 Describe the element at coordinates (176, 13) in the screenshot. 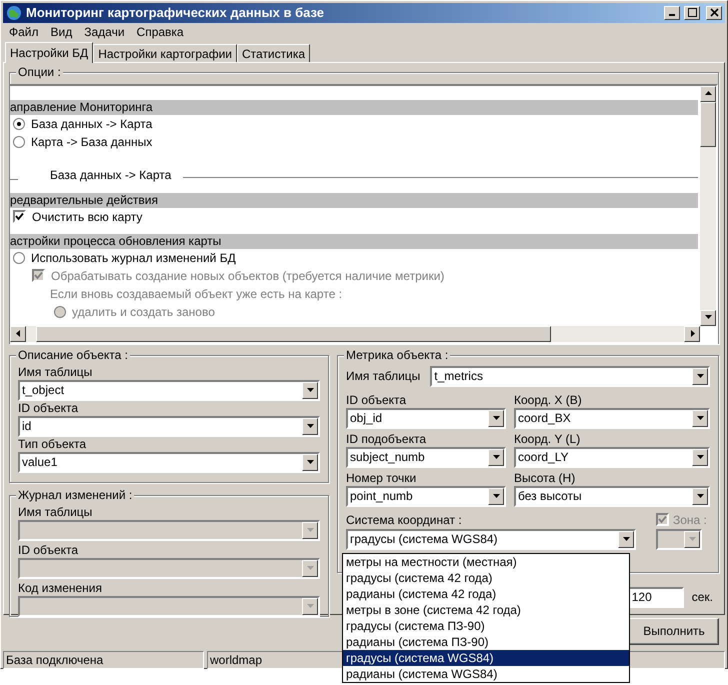

I see `window-title: Мониторинг картографических данных в базе` at that location.